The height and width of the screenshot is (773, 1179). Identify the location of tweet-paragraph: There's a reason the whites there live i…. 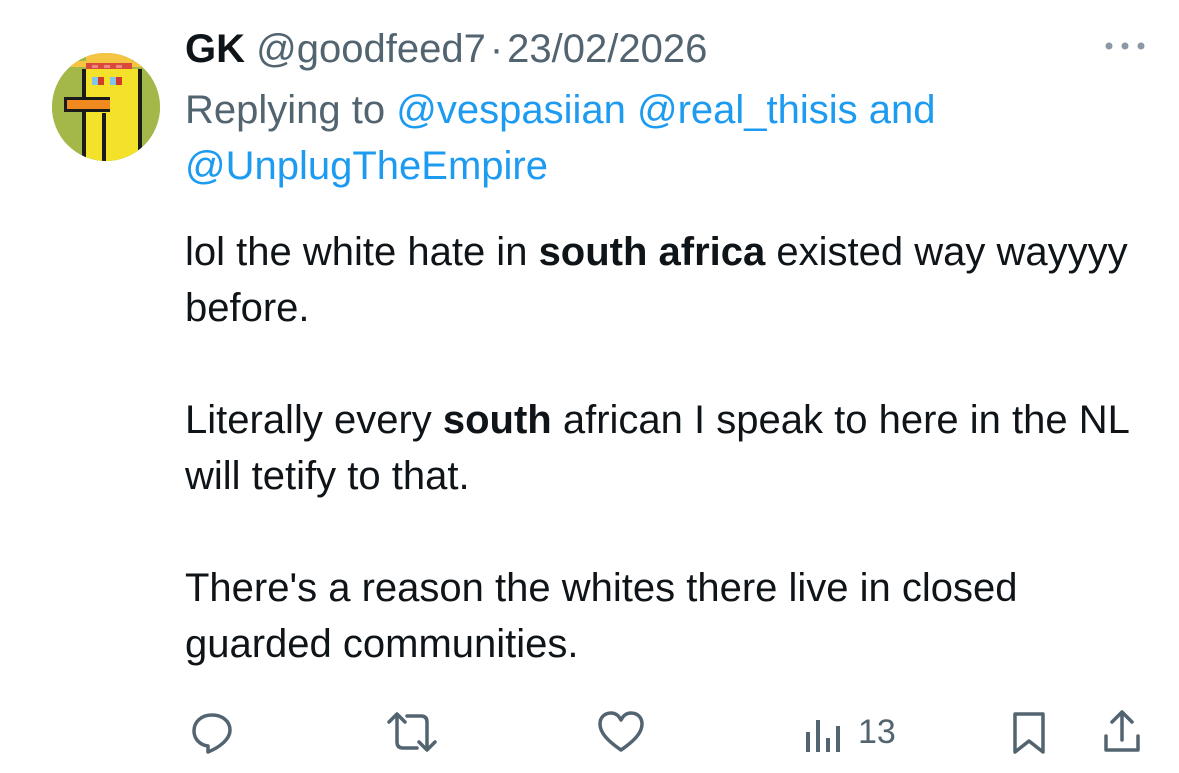
(601, 616).